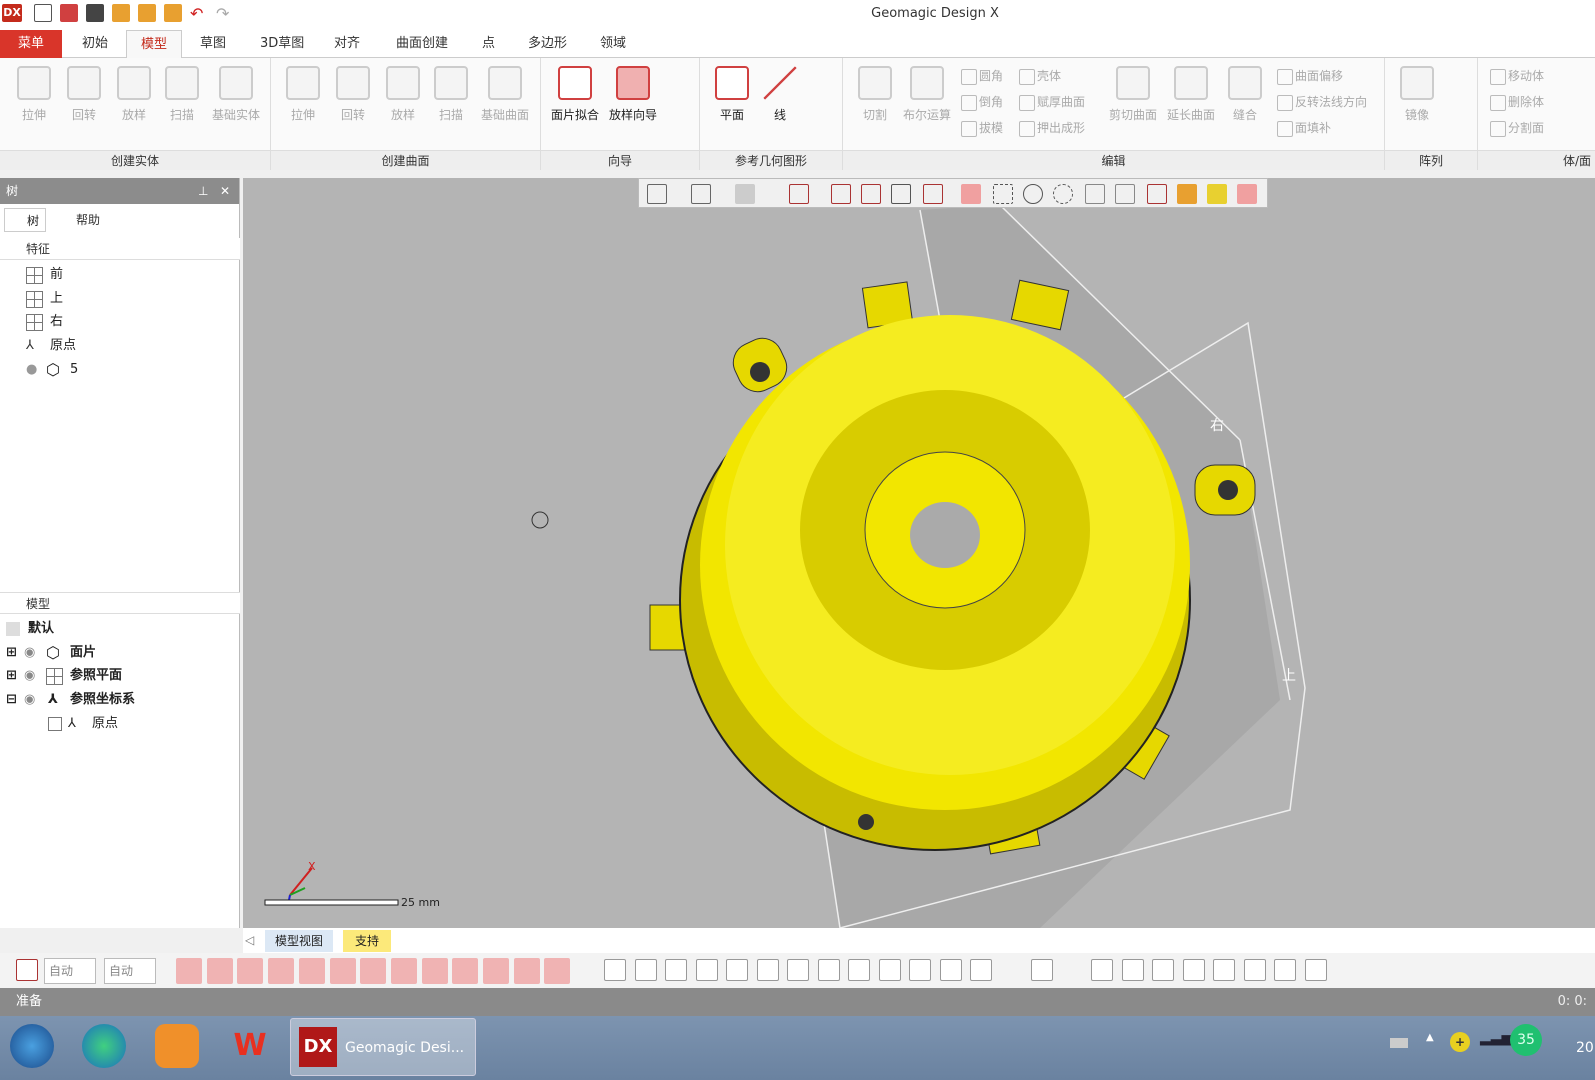  I want to click on tree-item-default: 默认, so click(30, 629).